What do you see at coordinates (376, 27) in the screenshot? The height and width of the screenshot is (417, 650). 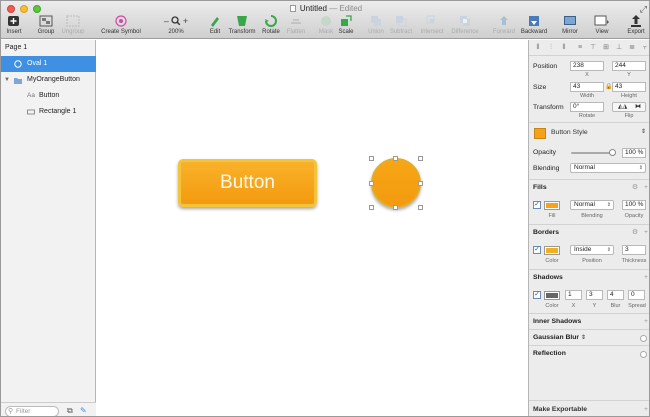 I see `union-button: Union` at bounding box center [376, 27].